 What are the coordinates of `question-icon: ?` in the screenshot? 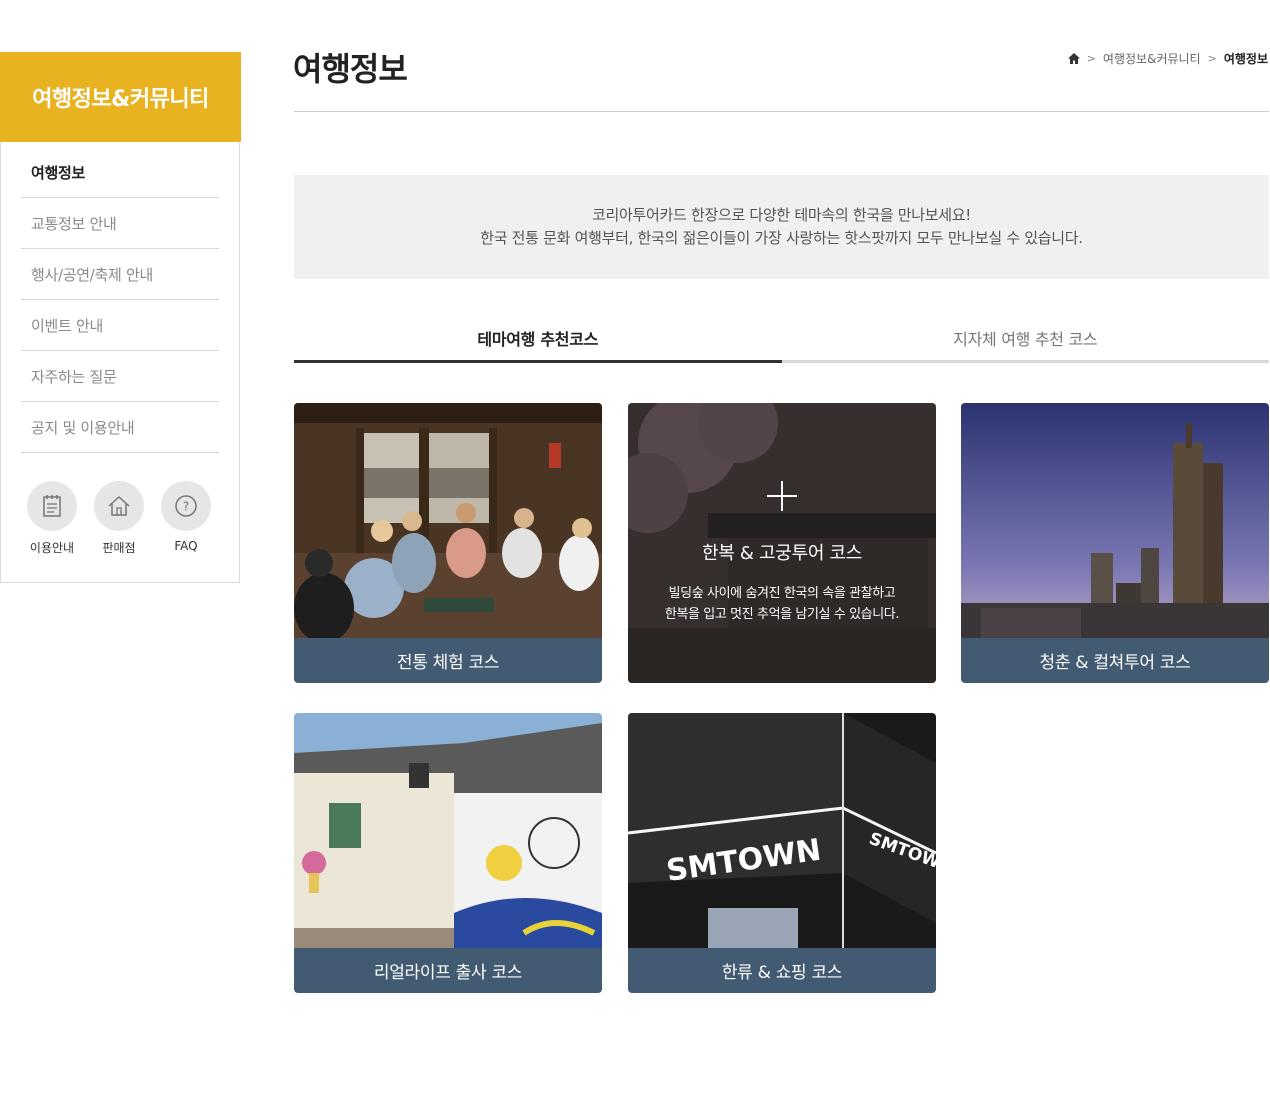 It's located at (186, 506).